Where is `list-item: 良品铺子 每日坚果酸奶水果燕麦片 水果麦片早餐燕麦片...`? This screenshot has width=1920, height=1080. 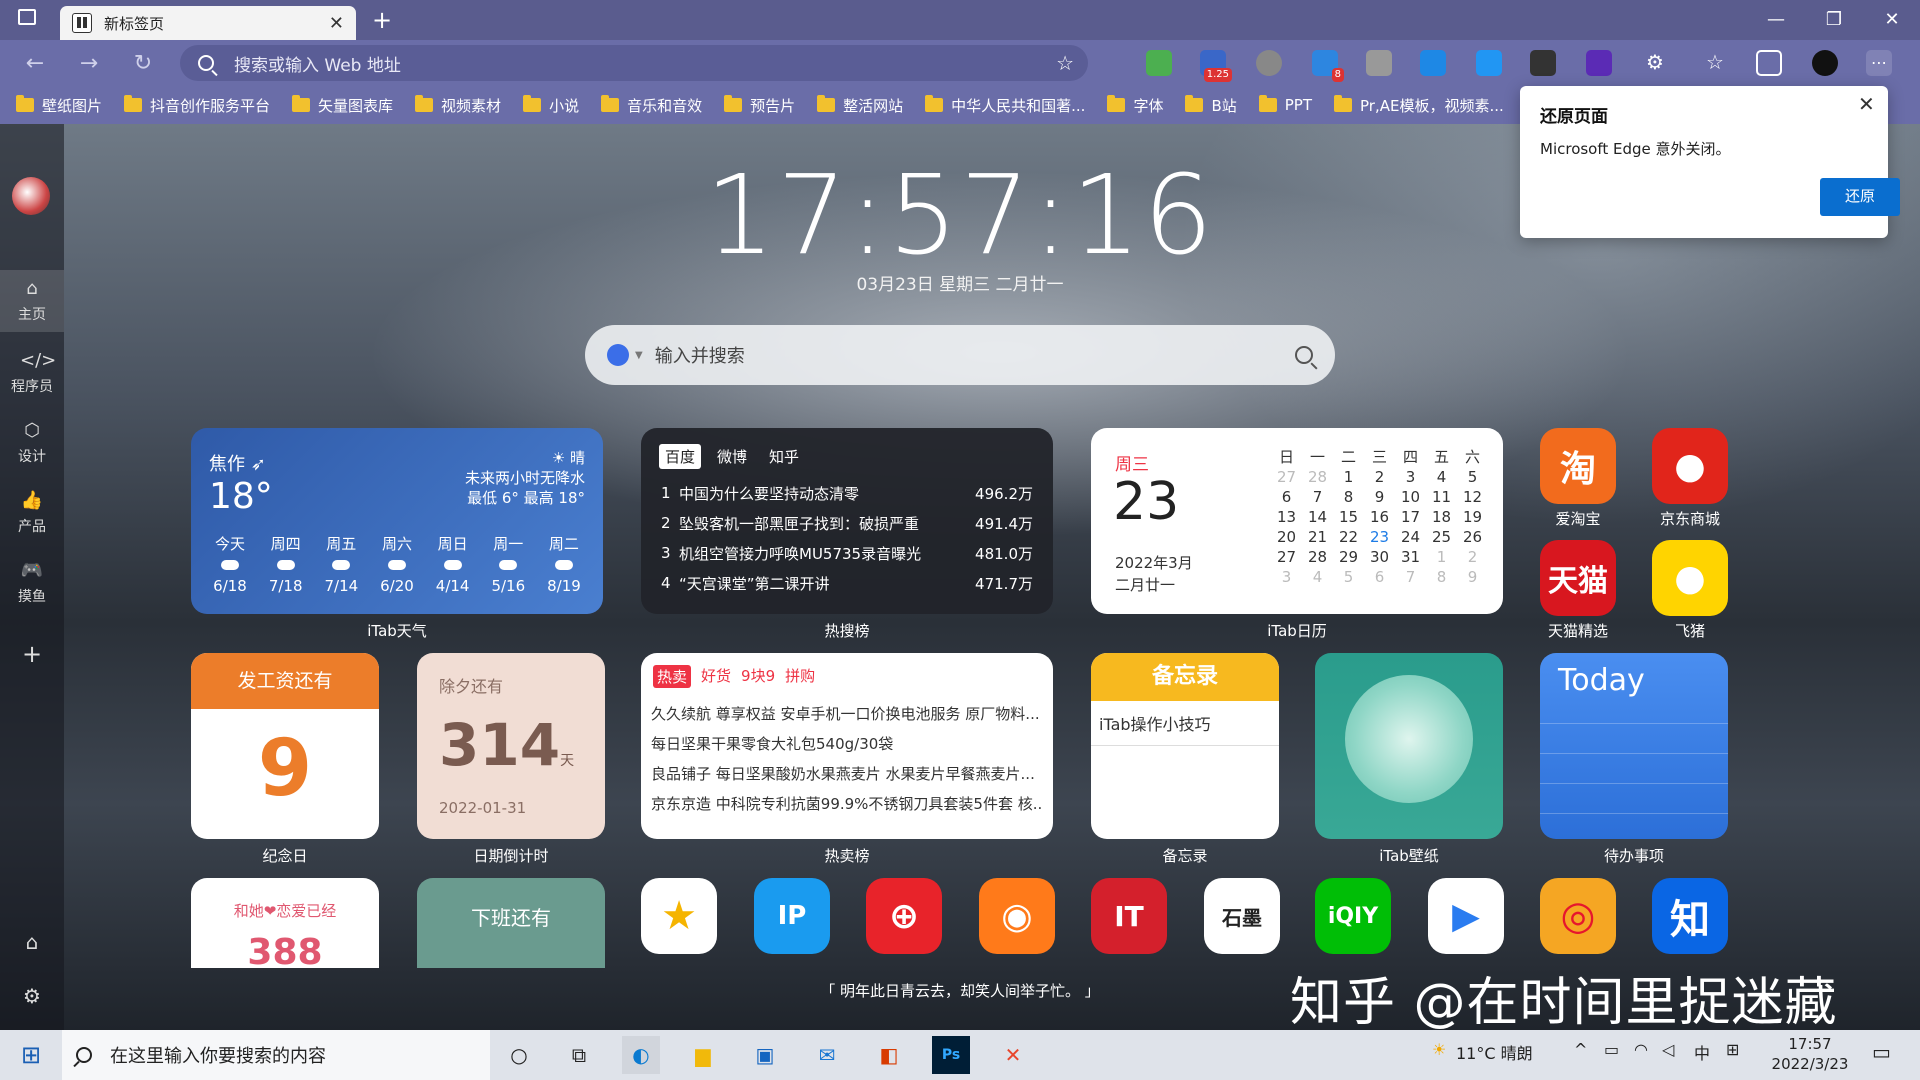
list-item: 良品铺子 每日坚果酸奶水果燕麦片 水果麦片早餐燕麦片... is located at coordinates (847, 774).